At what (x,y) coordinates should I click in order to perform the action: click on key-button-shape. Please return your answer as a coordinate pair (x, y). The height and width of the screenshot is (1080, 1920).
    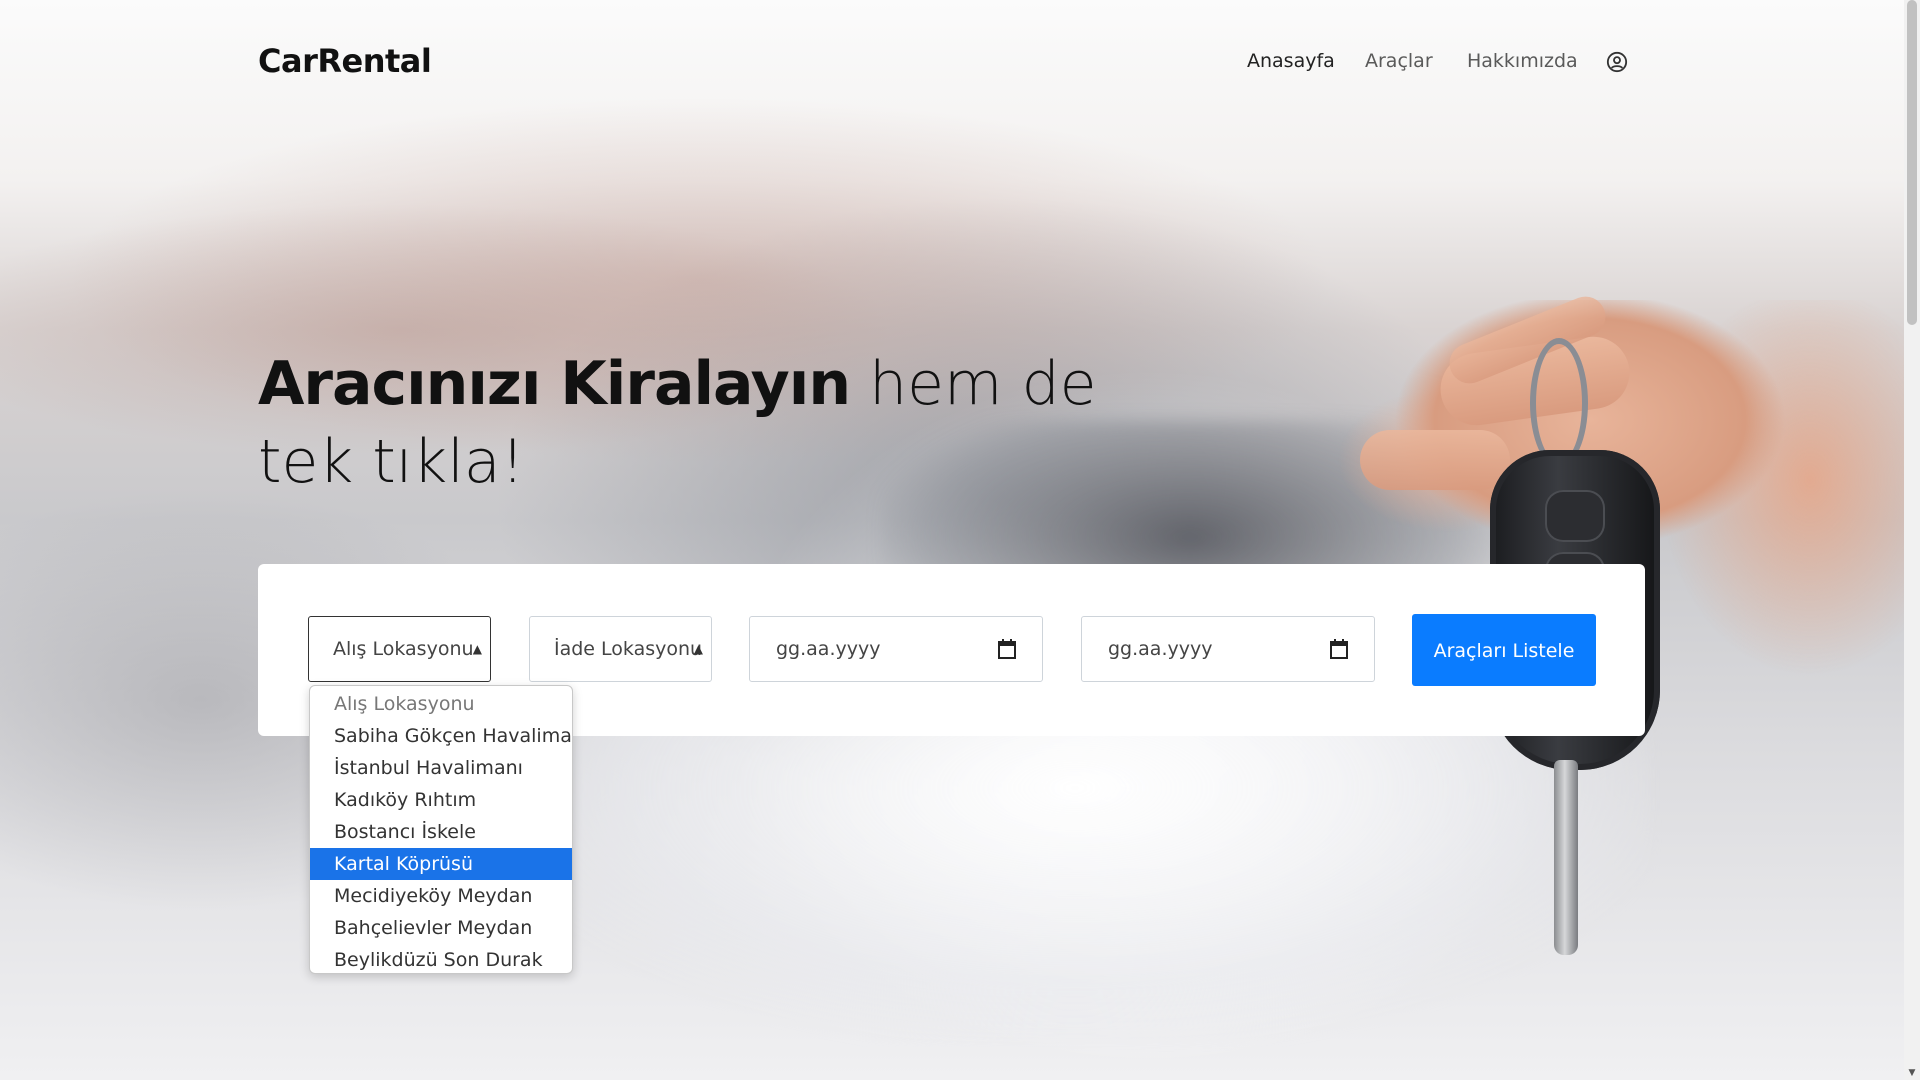
    Looking at the image, I should click on (1575, 516).